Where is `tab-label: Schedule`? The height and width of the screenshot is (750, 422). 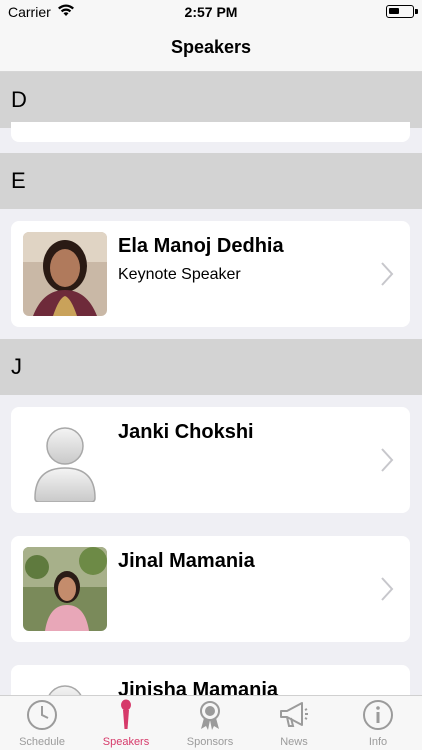 tab-label: Schedule is located at coordinates (42, 742).